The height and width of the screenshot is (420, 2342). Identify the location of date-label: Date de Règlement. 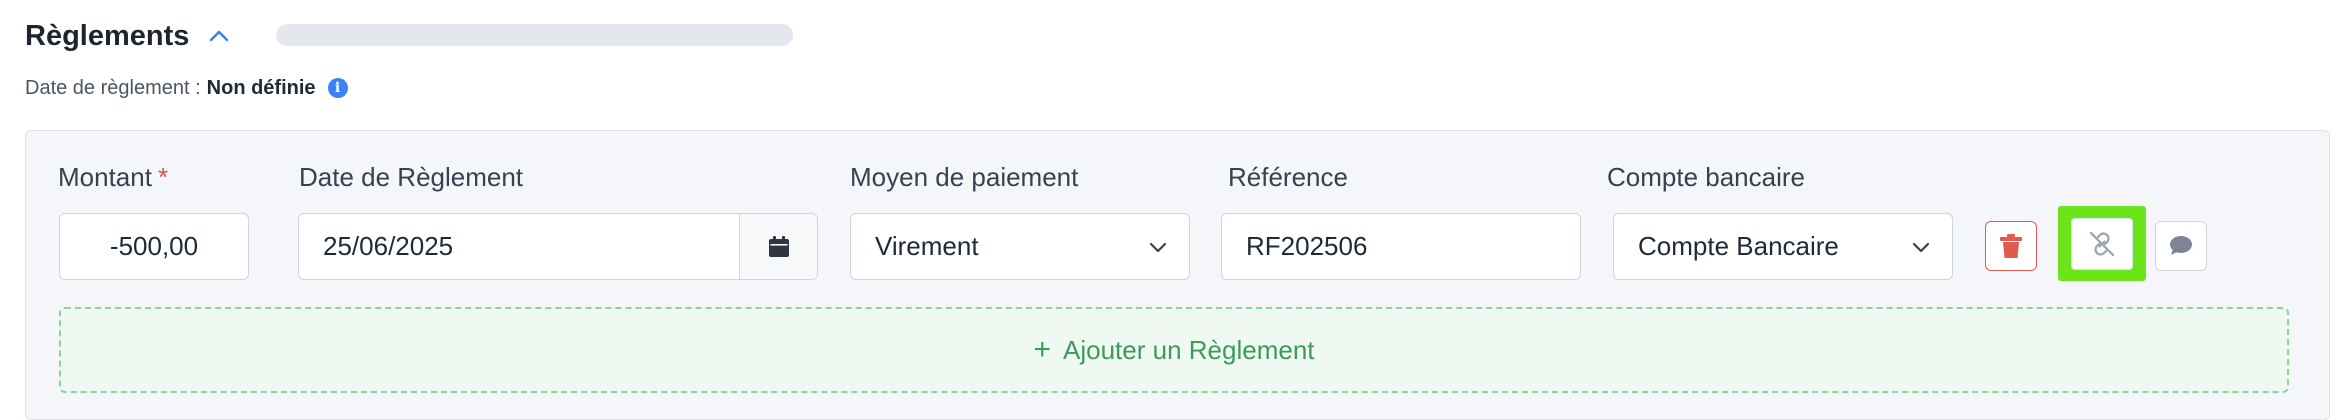
(411, 177).